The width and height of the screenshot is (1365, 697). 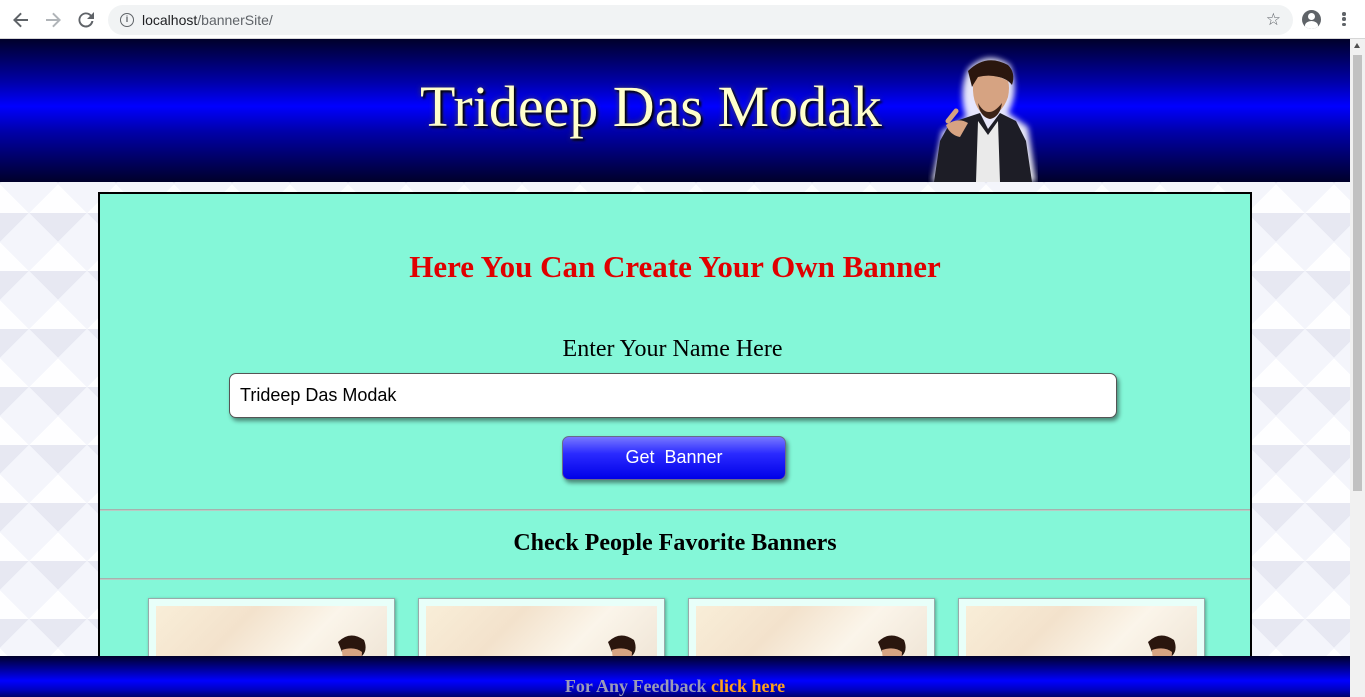 What do you see at coordinates (673, 395) in the screenshot?
I see `name-input: Trideep Das Modak` at bounding box center [673, 395].